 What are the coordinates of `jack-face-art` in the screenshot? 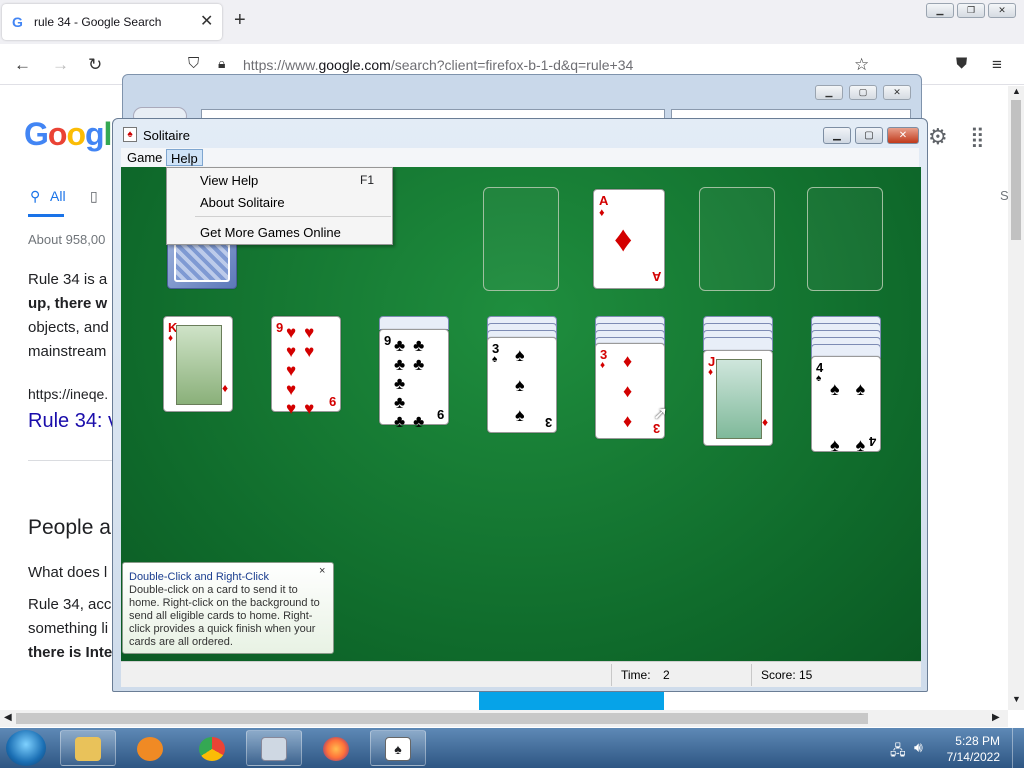 It's located at (739, 399).